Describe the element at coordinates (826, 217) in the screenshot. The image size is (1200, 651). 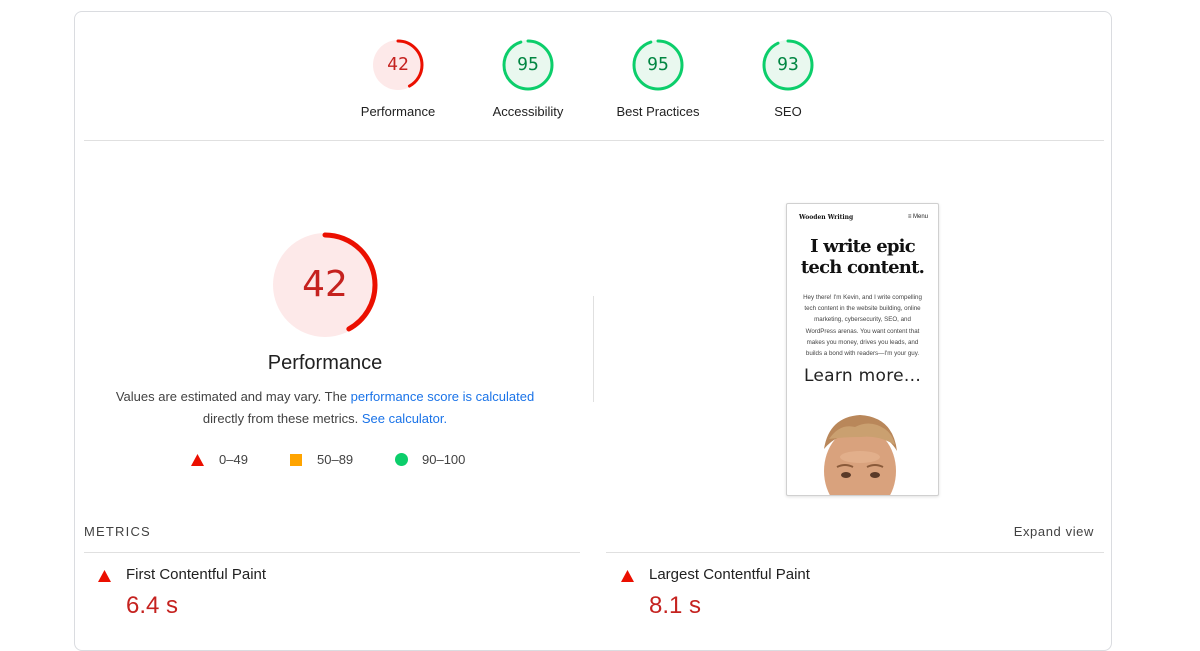
I see `site-brand: Wooden Writing` at that location.